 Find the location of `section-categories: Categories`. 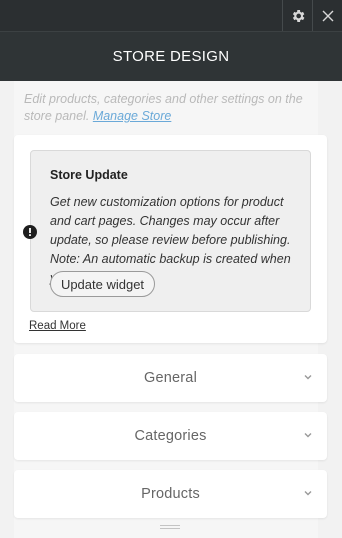

section-categories: Categories is located at coordinates (170, 436).